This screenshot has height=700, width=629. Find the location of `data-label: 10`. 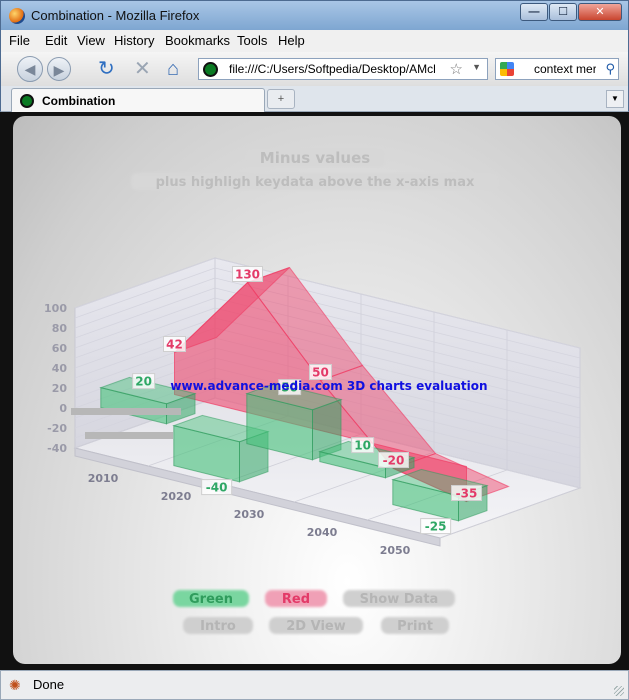

data-label: 10 is located at coordinates (363, 445).